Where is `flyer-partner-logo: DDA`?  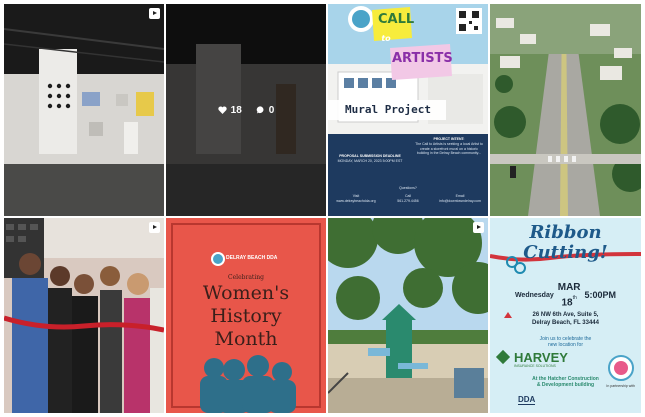
flyer-partner-logo: DDA is located at coordinates (527, 400).